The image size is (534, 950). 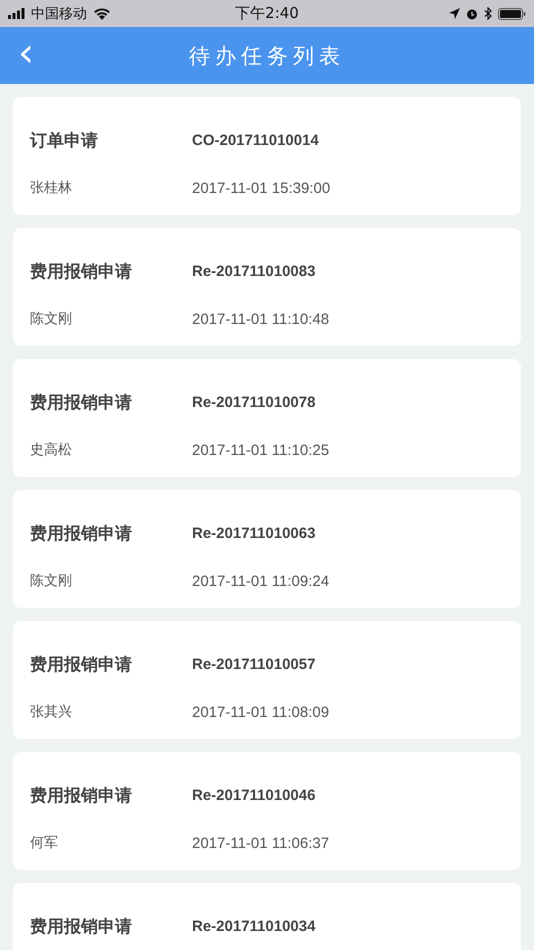 What do you see at coordinates (267, 56) in the screenshot?
I see `page-title: 待办任务列表` at bounding box center [267, 56].